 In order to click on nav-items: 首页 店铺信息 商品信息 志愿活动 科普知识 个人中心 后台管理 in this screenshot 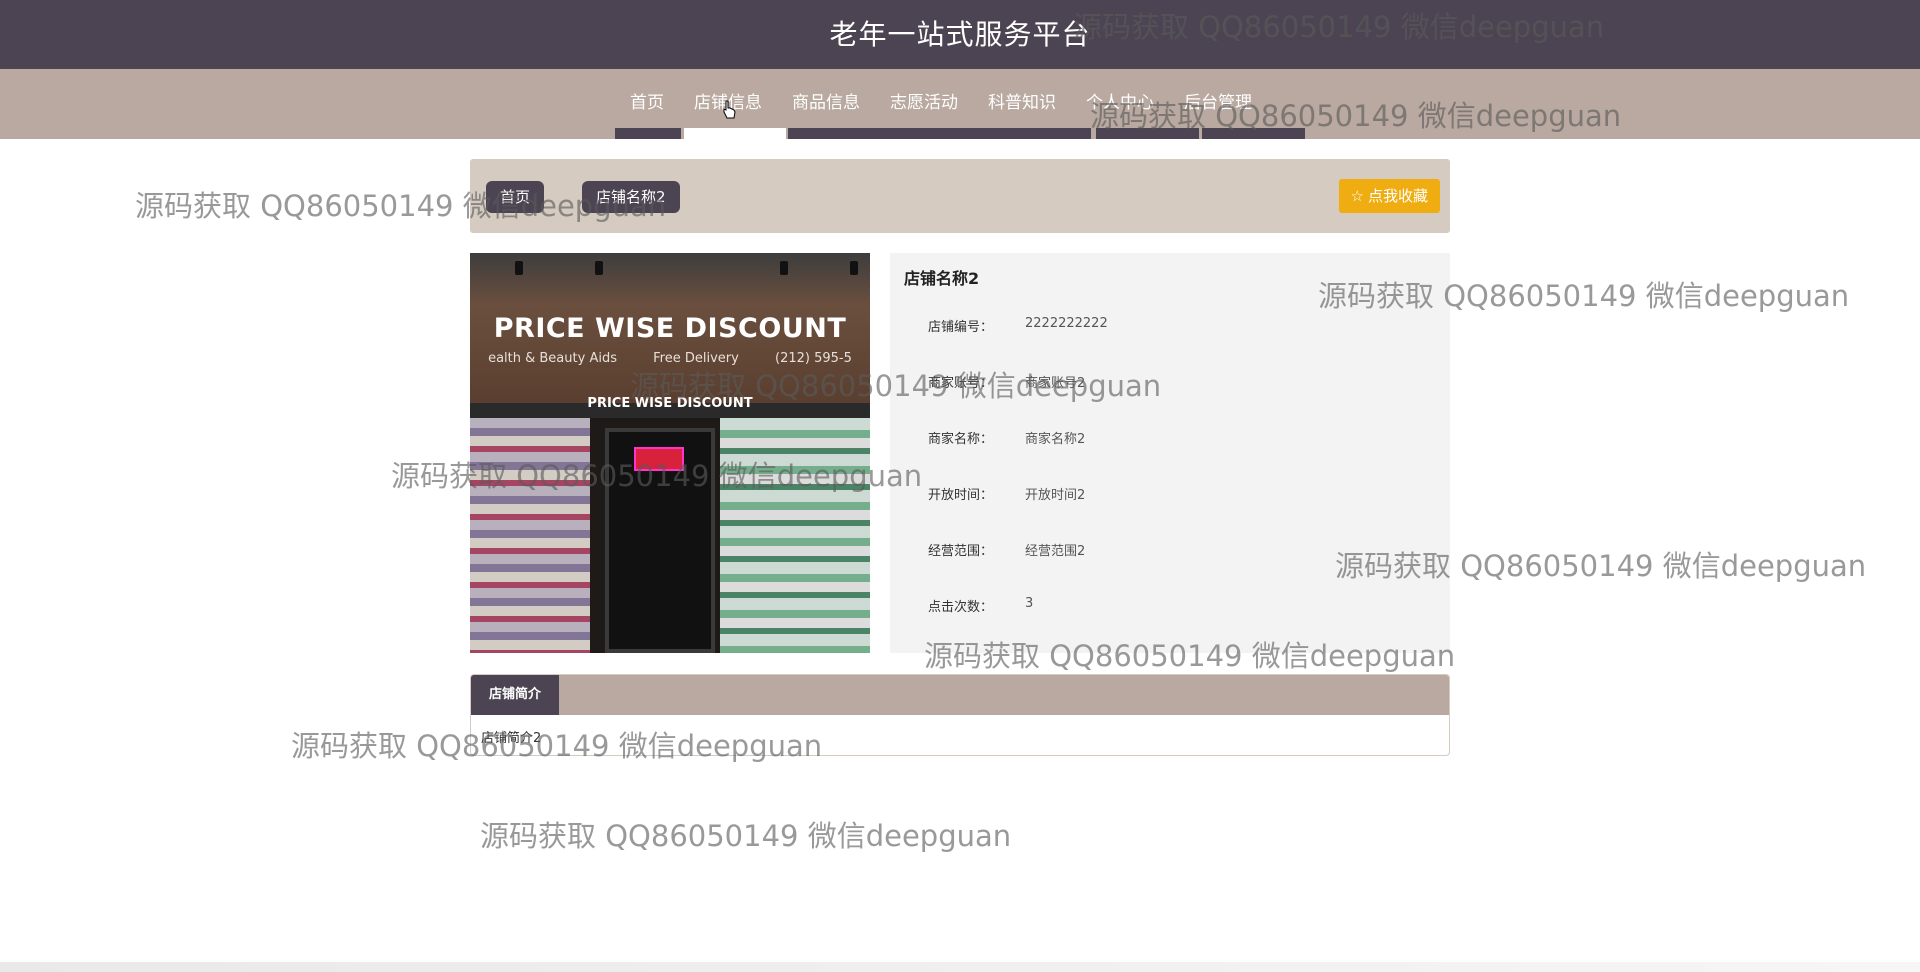, I will do `click(941, 103)`.